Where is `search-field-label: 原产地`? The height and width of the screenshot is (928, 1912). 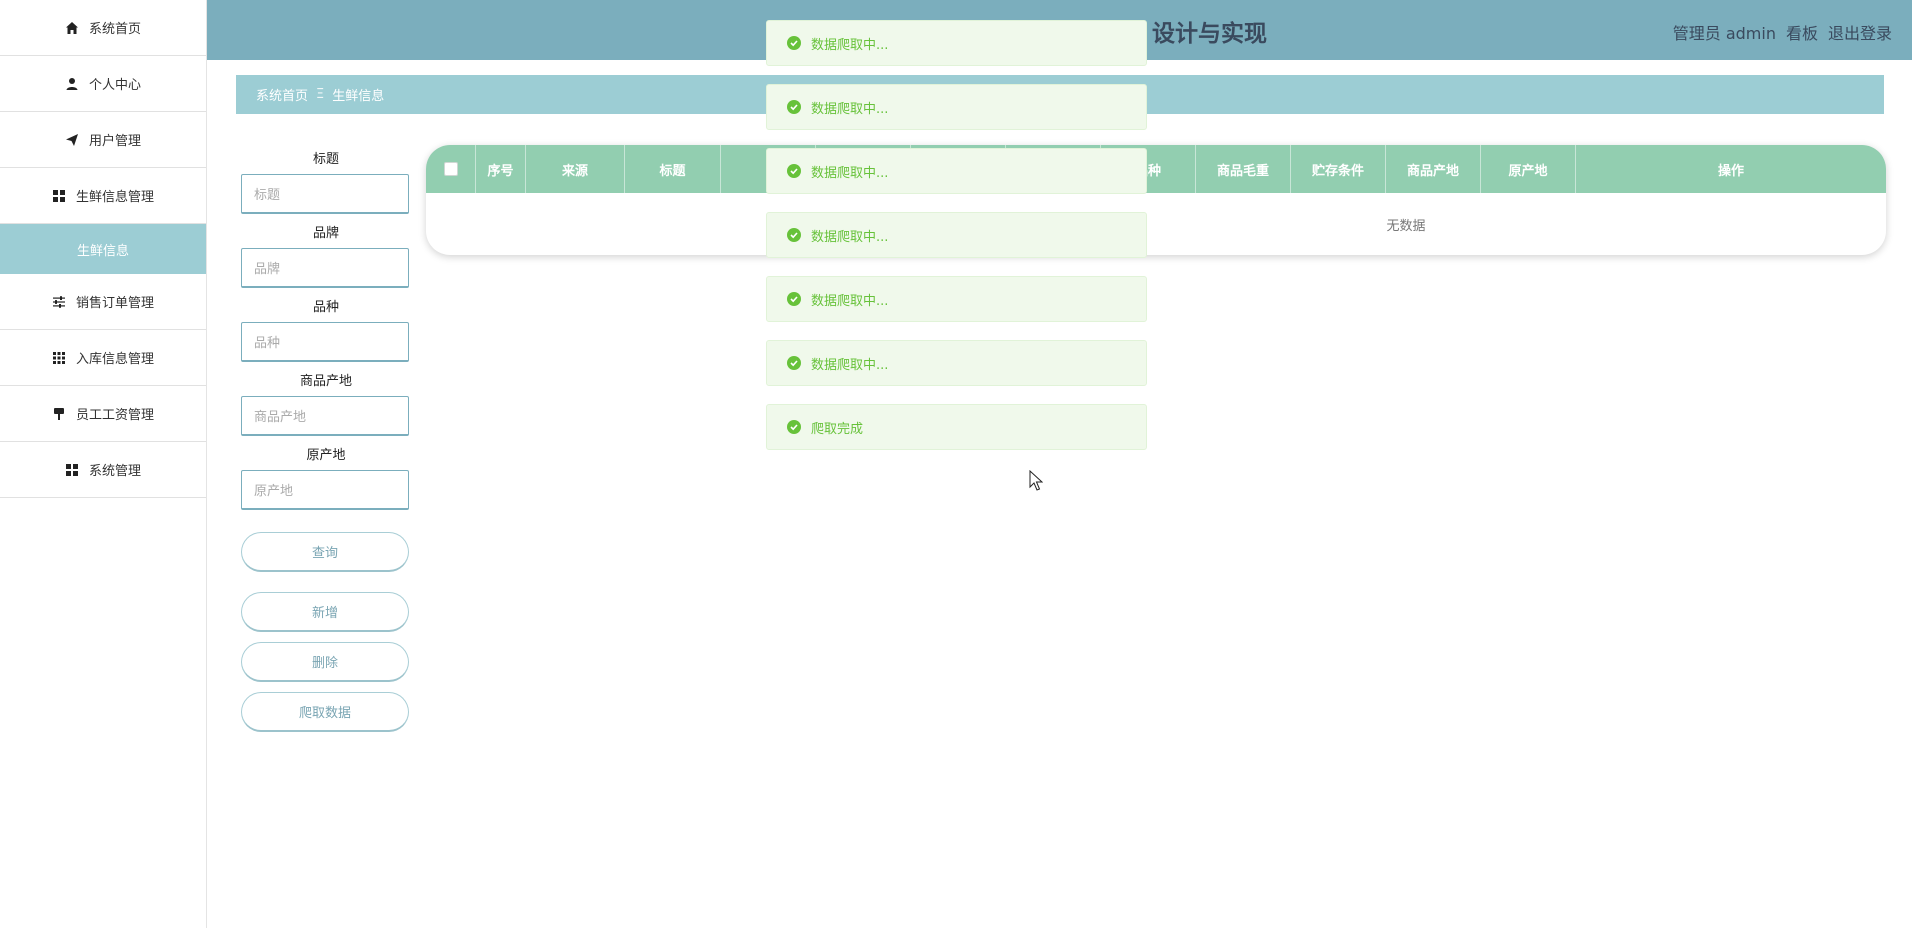
search-field-label: 原产地 is located at coordinates (326, 455).